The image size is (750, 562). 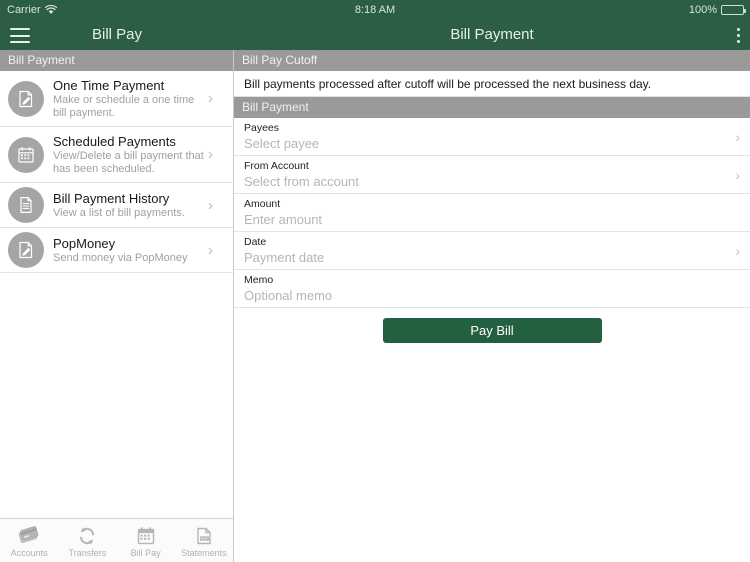 What do you see at coordinates (492, 330) in the screenshot?
I see `pay-bill-button: Pay Bill` at bounding box center [492, 330].